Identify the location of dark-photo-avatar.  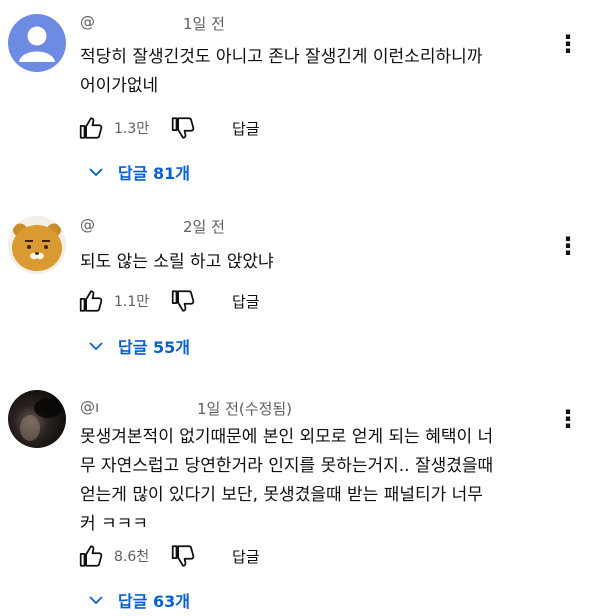
(37, 419).